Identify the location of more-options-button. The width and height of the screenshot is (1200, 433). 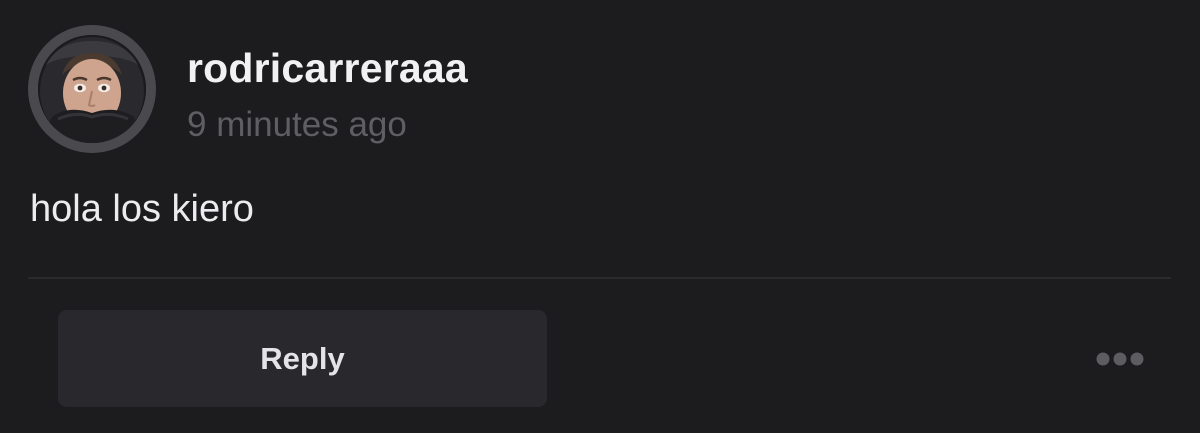
(1120, 359).